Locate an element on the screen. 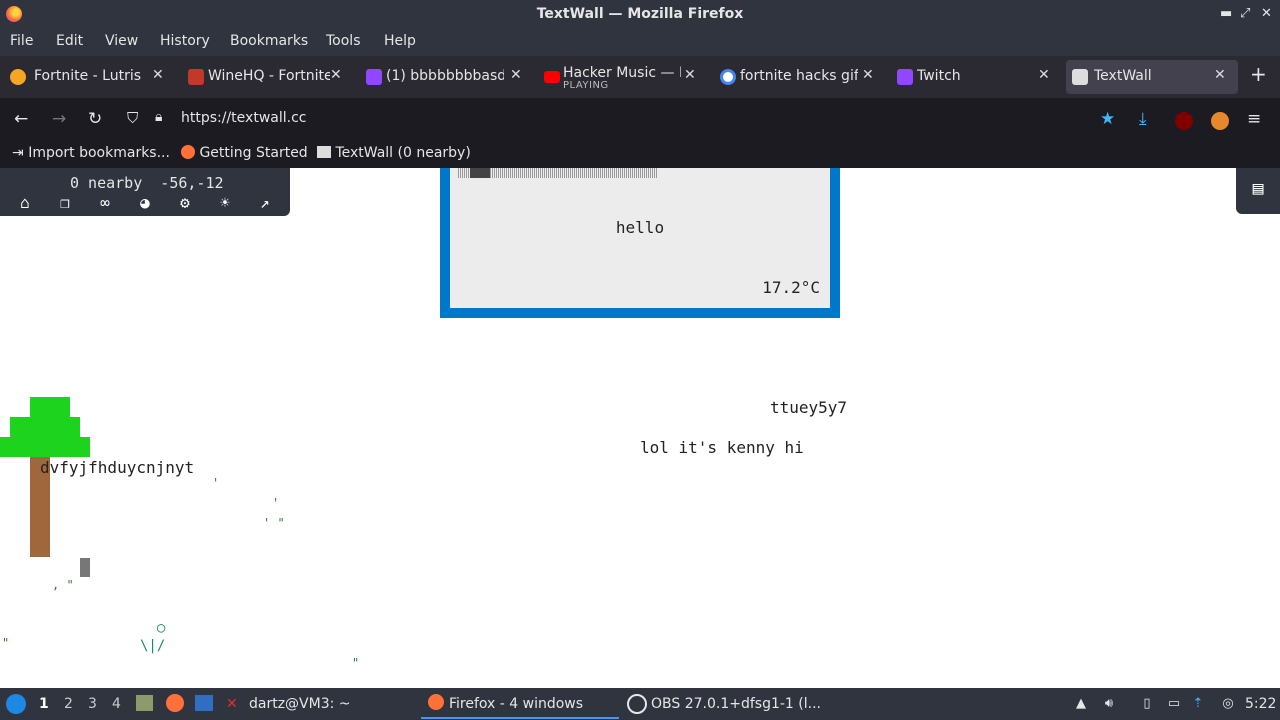 The height and width of the screenshot is (720, 1280). menu-history: History is located at coordinates (185, 41).